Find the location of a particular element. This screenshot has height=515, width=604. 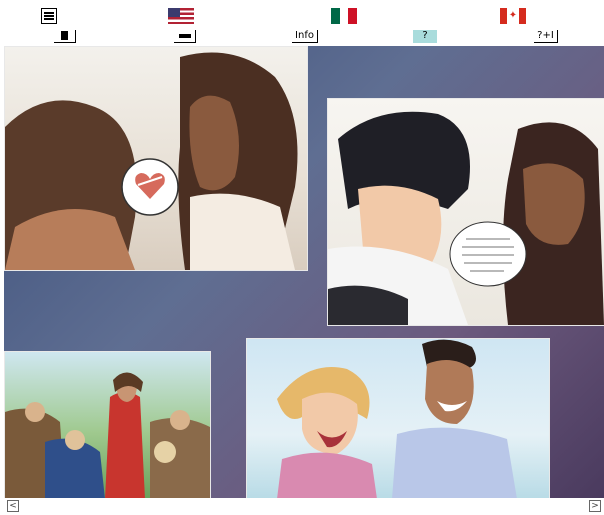

book-icon is located at coordinates (64, 35).